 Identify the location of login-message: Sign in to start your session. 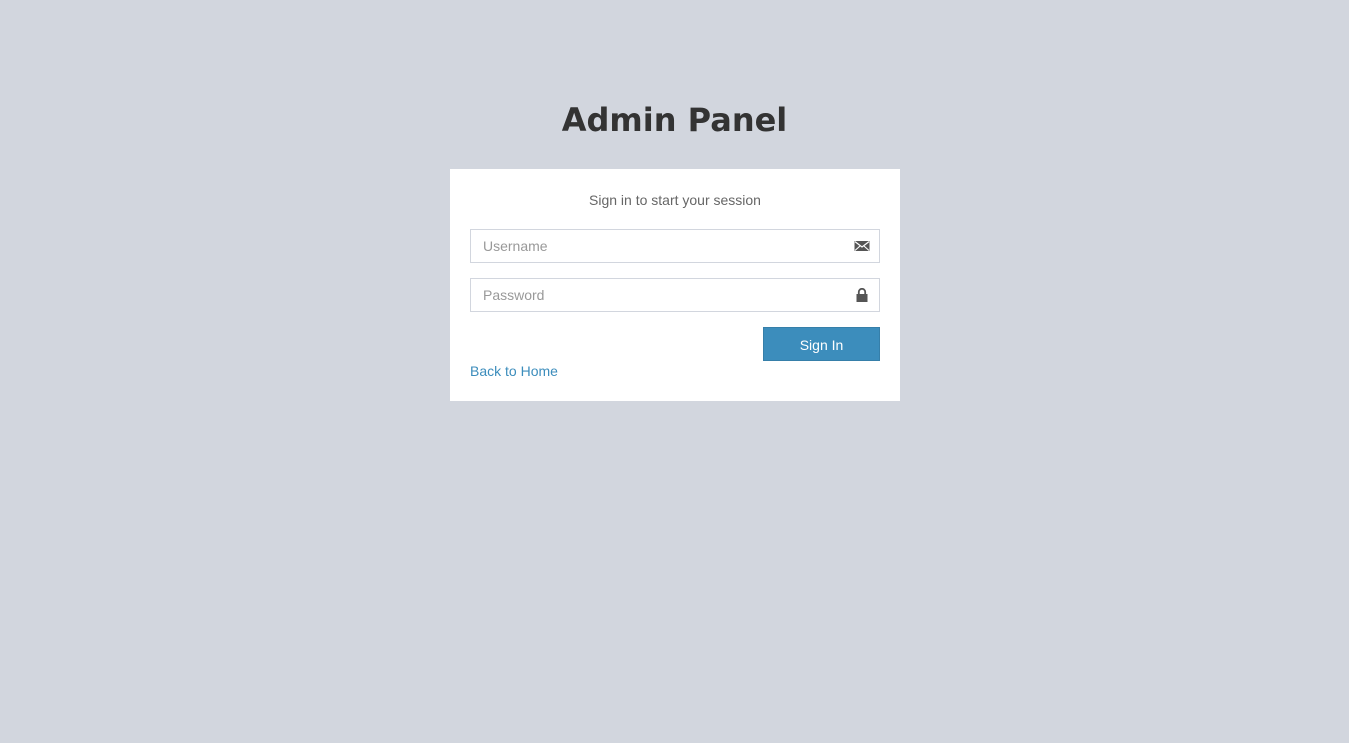
(675, 200).